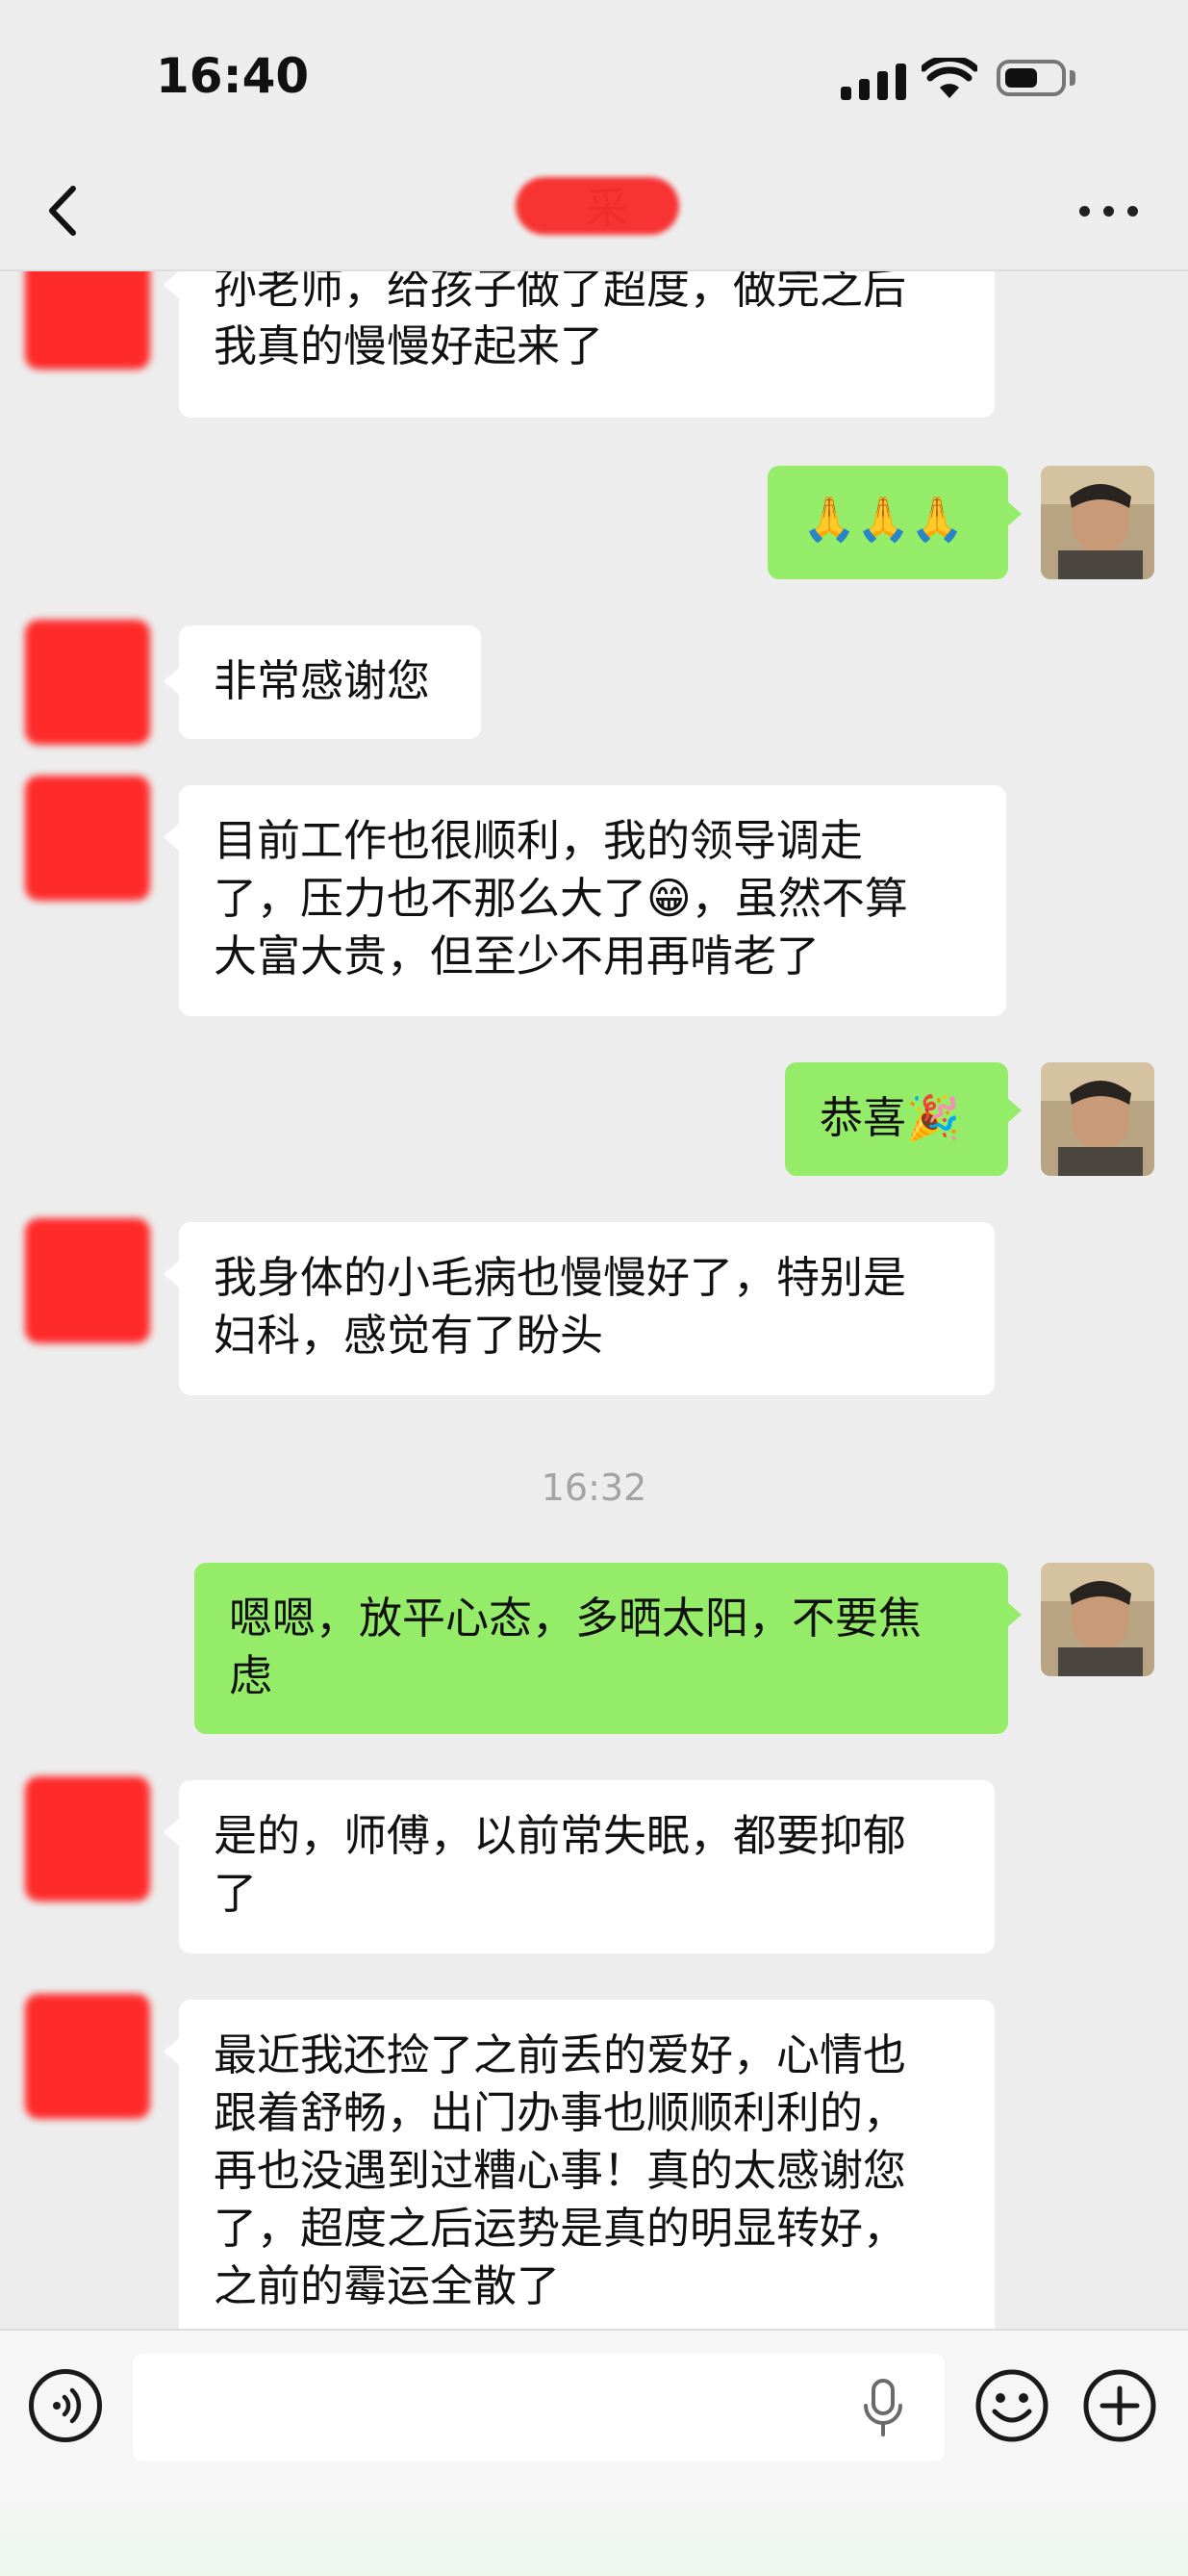  Describe the element at coordinates (597, 206) in the screenshot. I see `name-redaction` at that location.